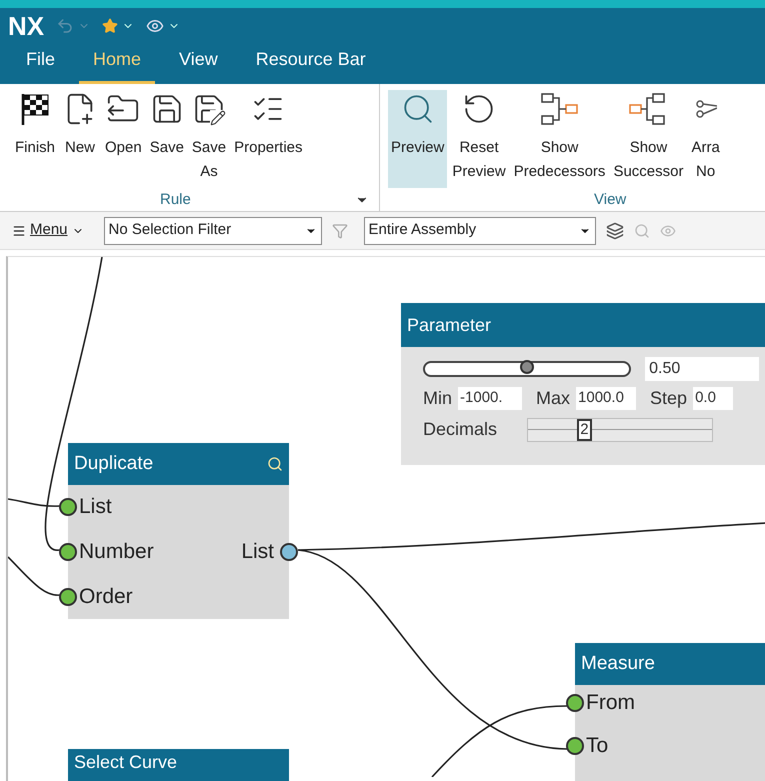 This screenshot has width=765, height=781. Describe the element at coordinates (155, 26) in the screenshot. I see `view-icon` at that location.